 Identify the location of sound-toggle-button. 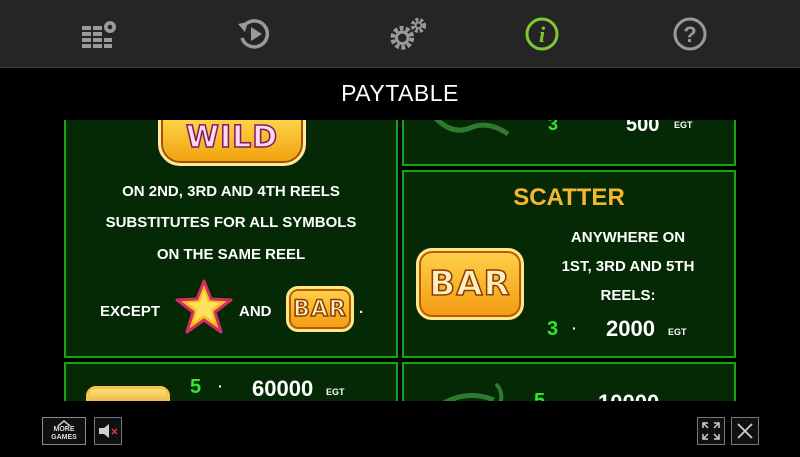
(108, 431).